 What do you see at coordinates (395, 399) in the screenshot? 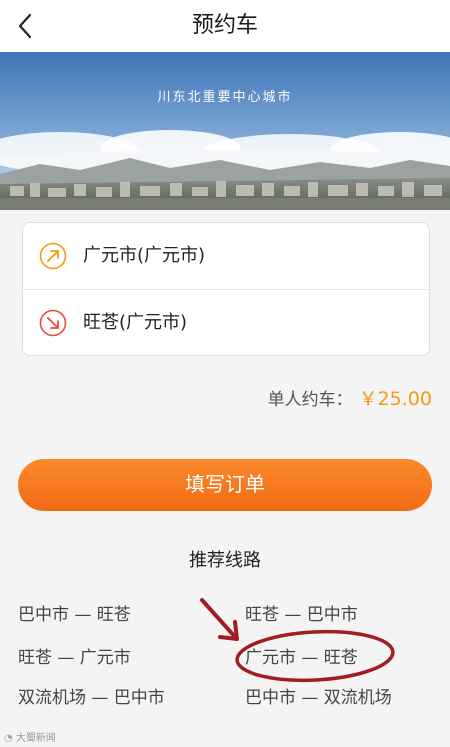
I see `price-value: ￥25.00` at bounding box center [395, 399].